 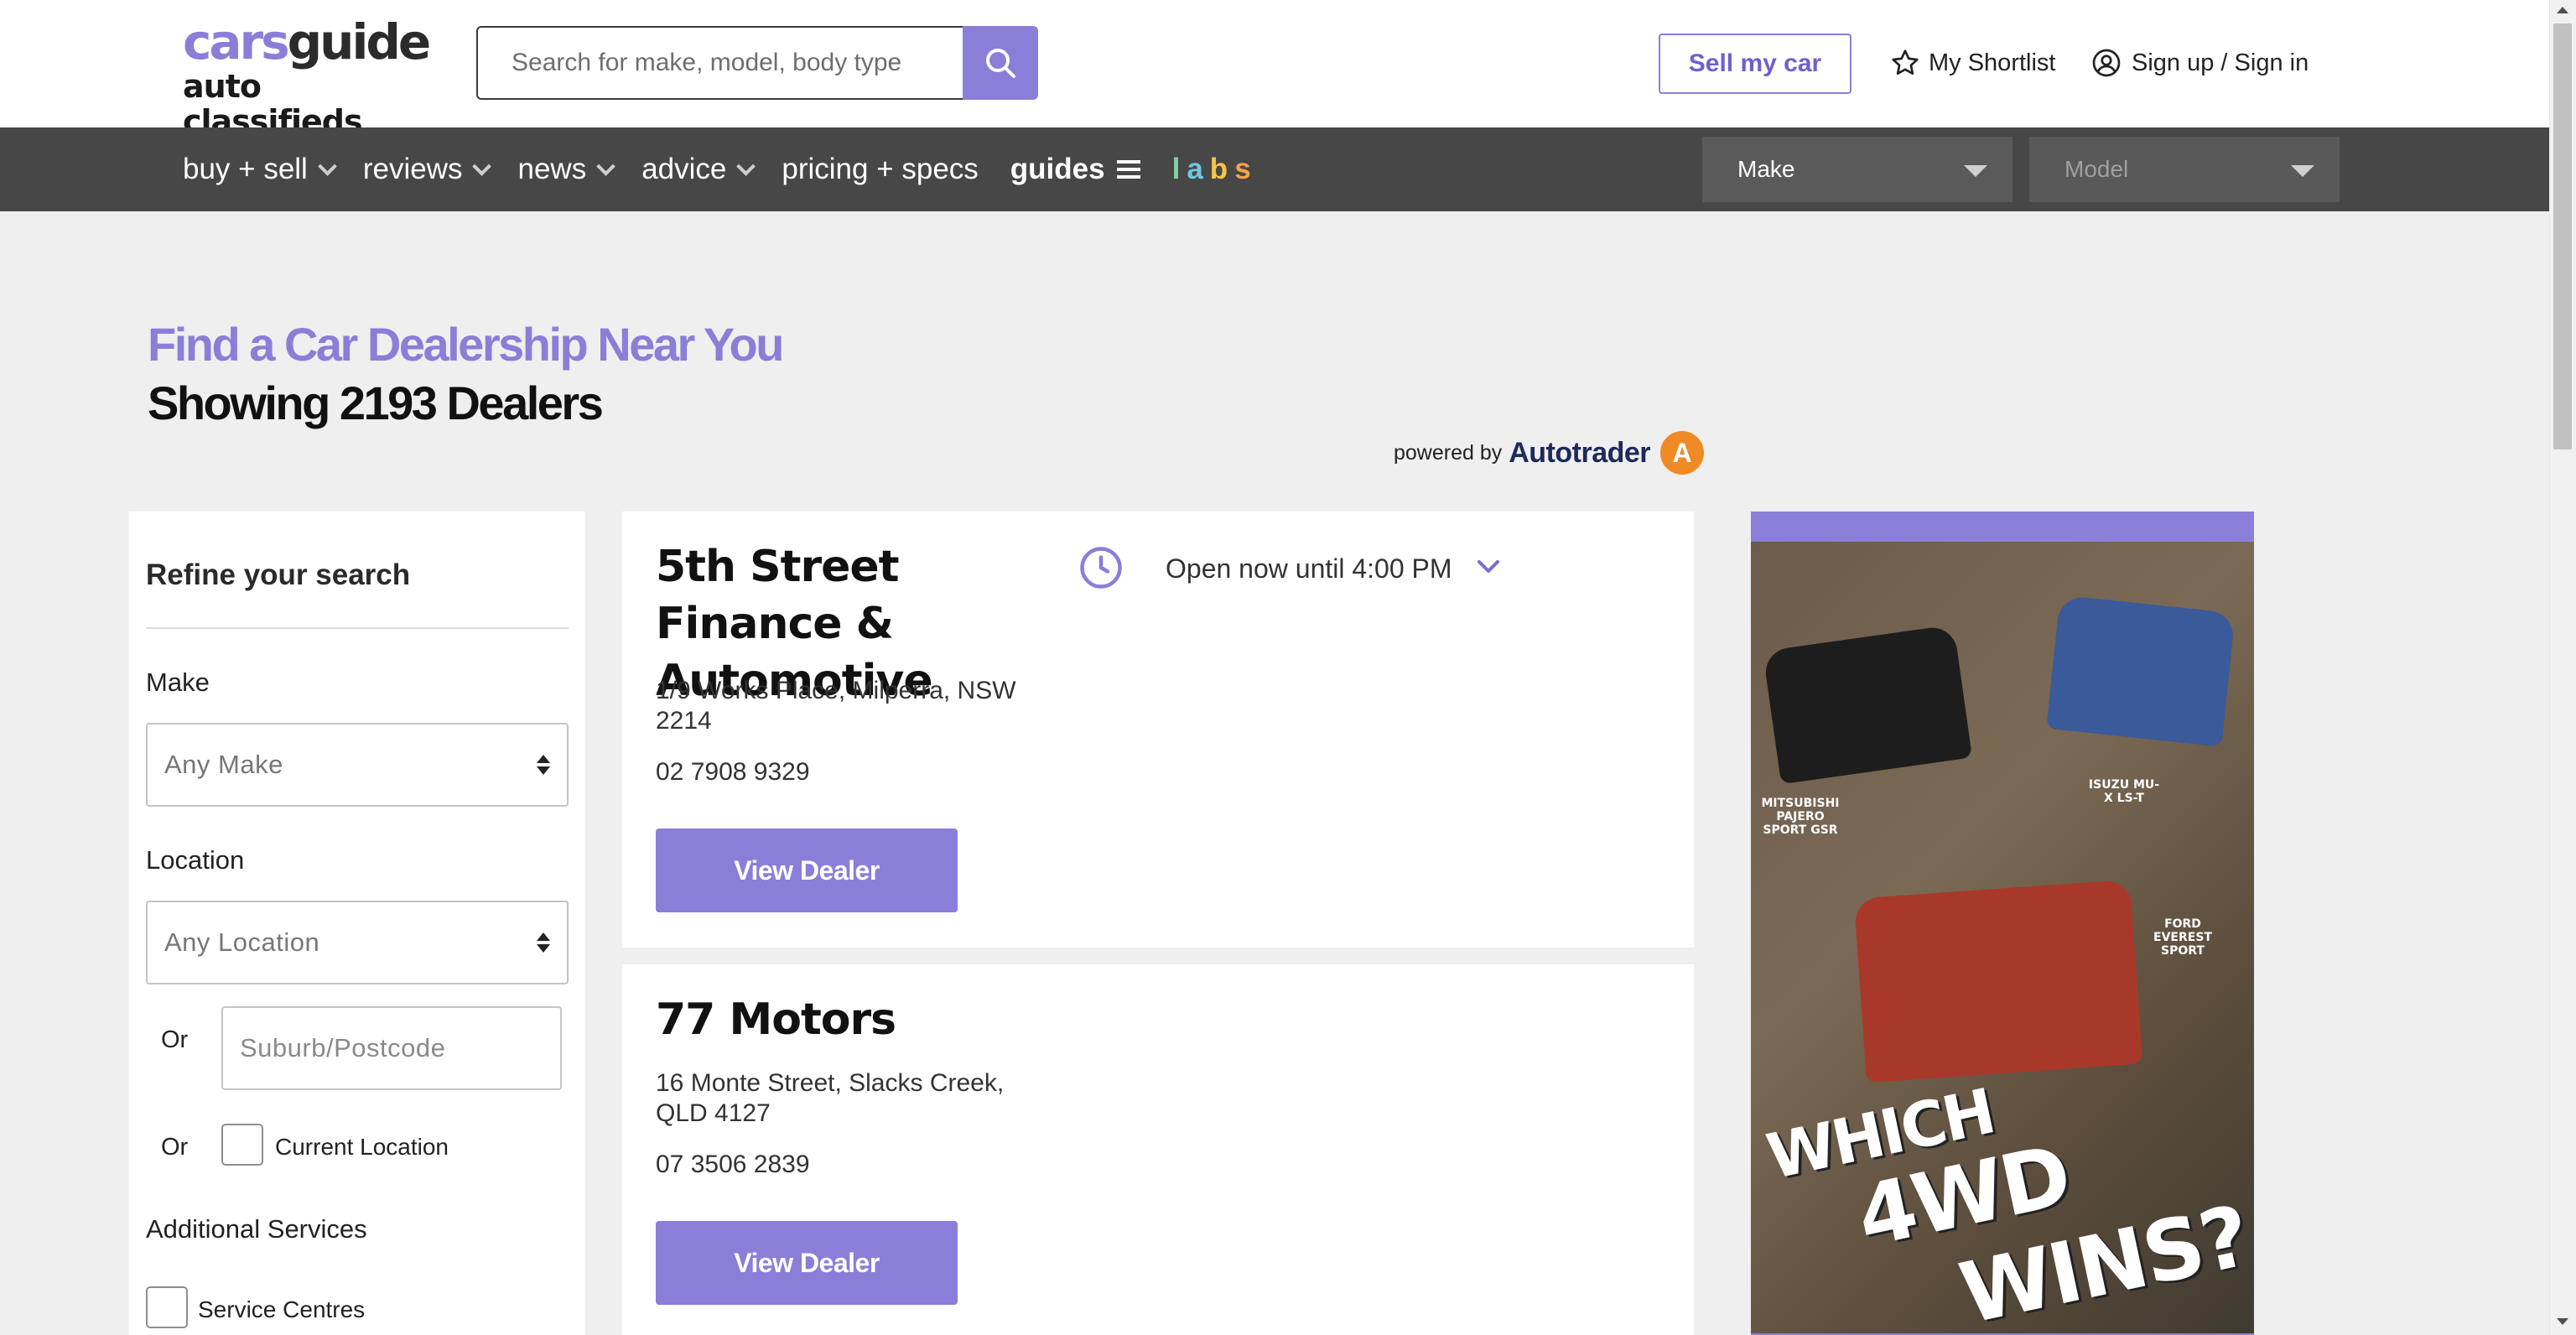 What do you see at coordinates (733, 1165) in the screenshot?
I see `dealer-phone: 07 3506 2839` at bounding box center [733, 1165].